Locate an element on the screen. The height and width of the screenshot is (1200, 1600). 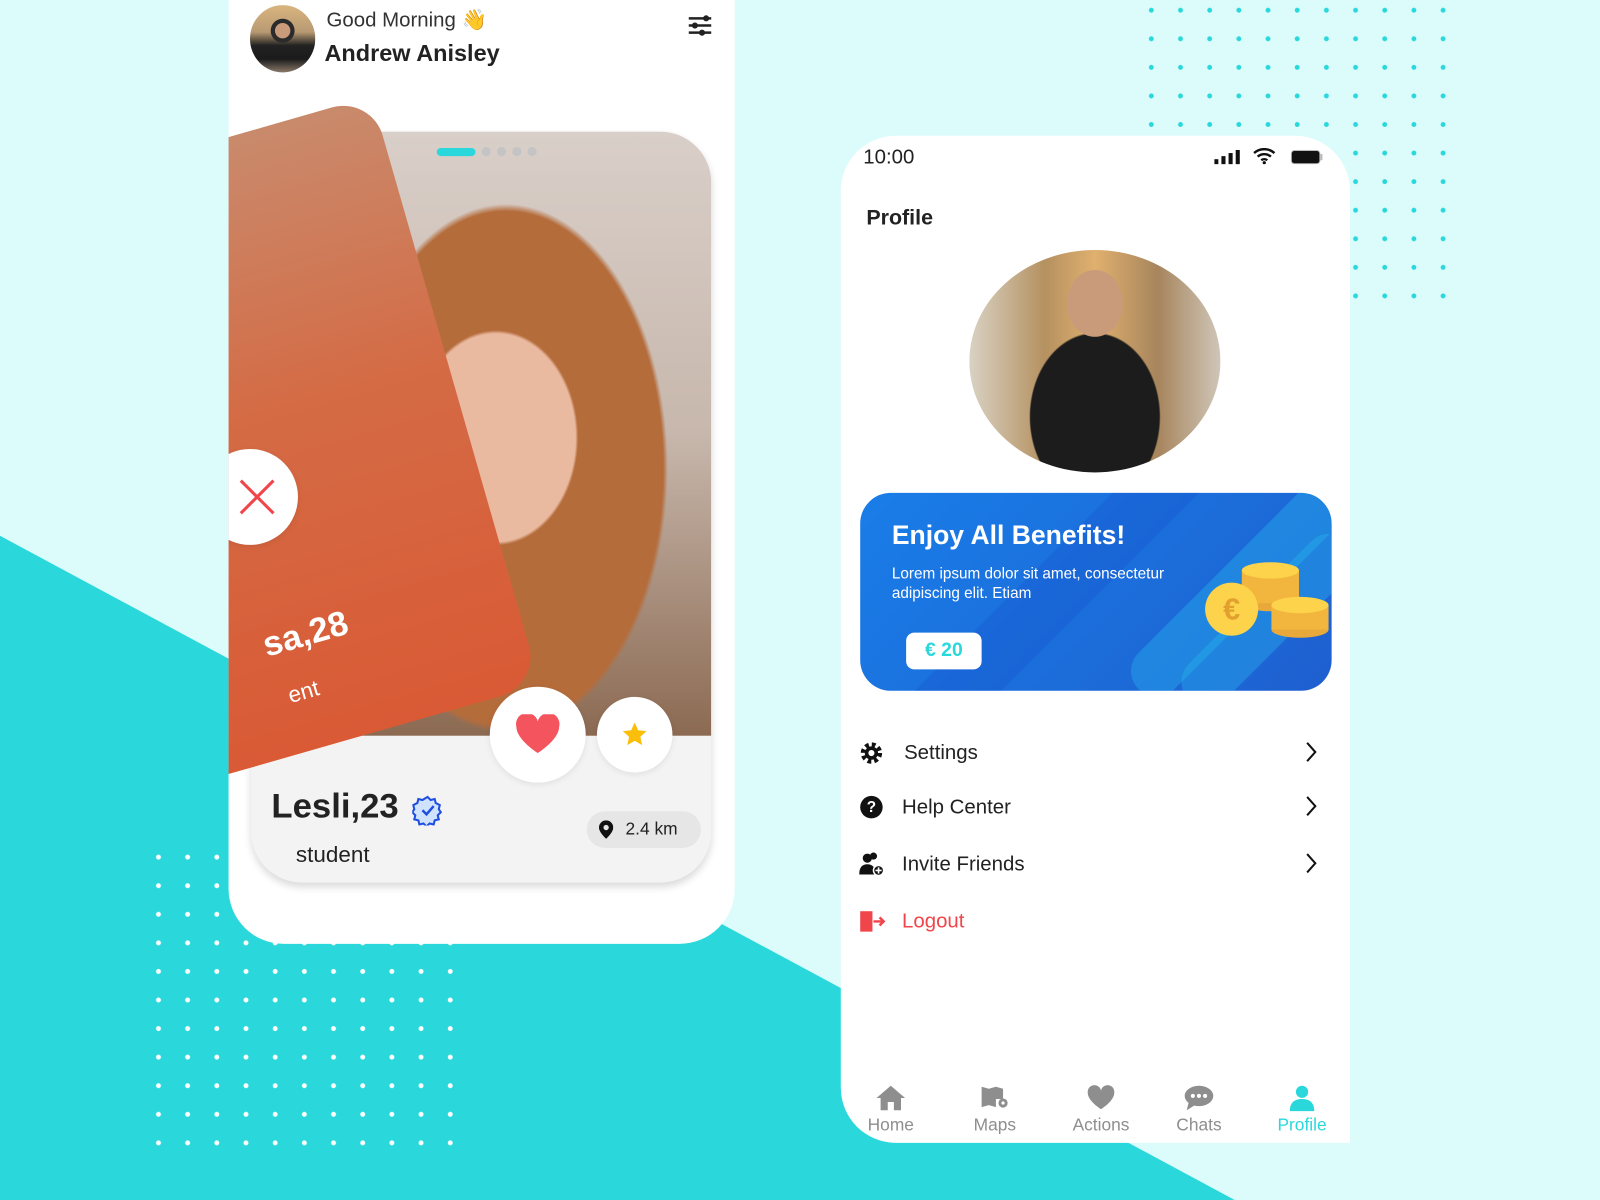
menu-item-help-center: ? Help Center is located at coordinates (1093, 807).